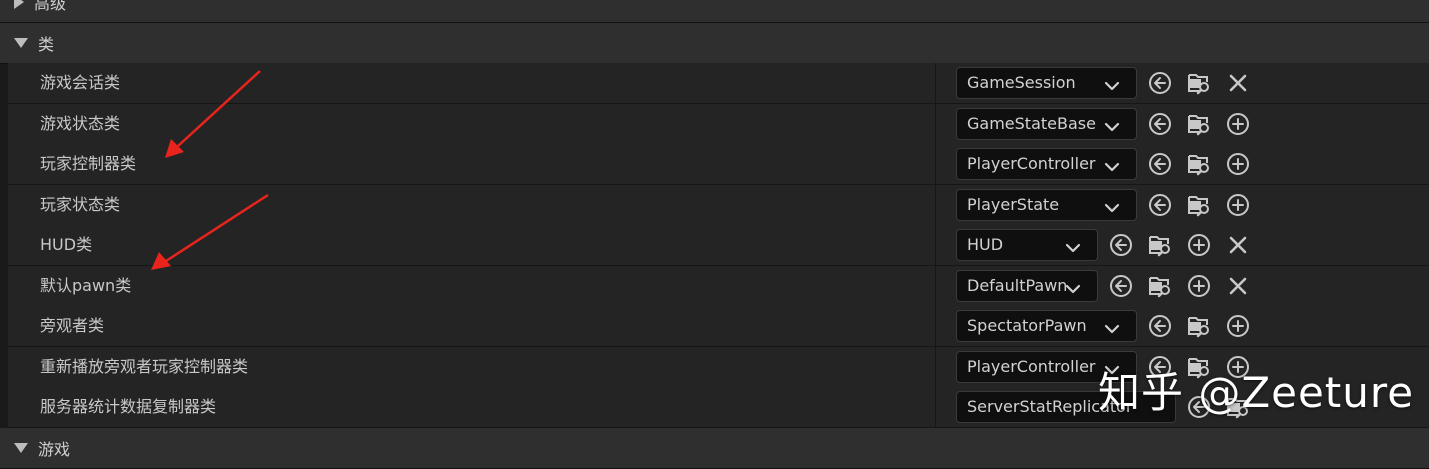  I want to click on property-label: 游戏状态类, so click(80, 123).